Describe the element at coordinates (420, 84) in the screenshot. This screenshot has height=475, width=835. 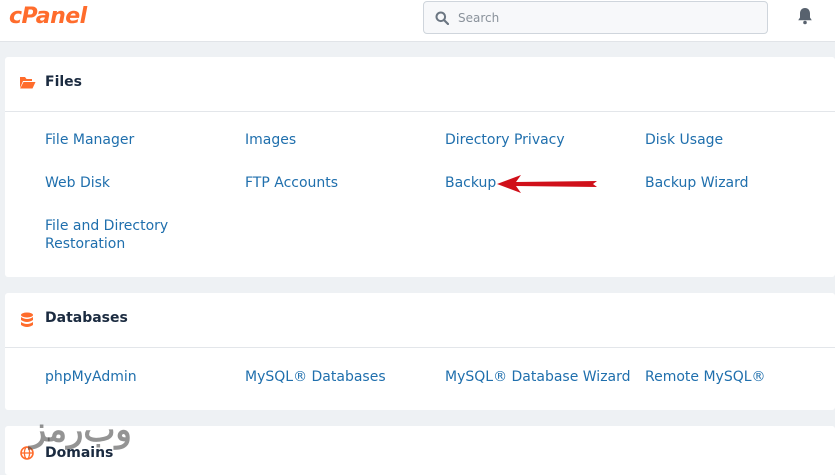
I see `files-header: Files` at that location.